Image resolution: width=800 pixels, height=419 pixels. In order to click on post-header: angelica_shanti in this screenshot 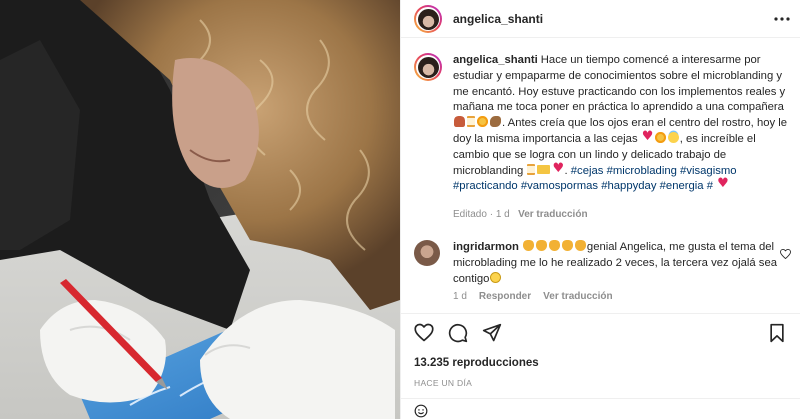, I will do `click(600, 19)`.